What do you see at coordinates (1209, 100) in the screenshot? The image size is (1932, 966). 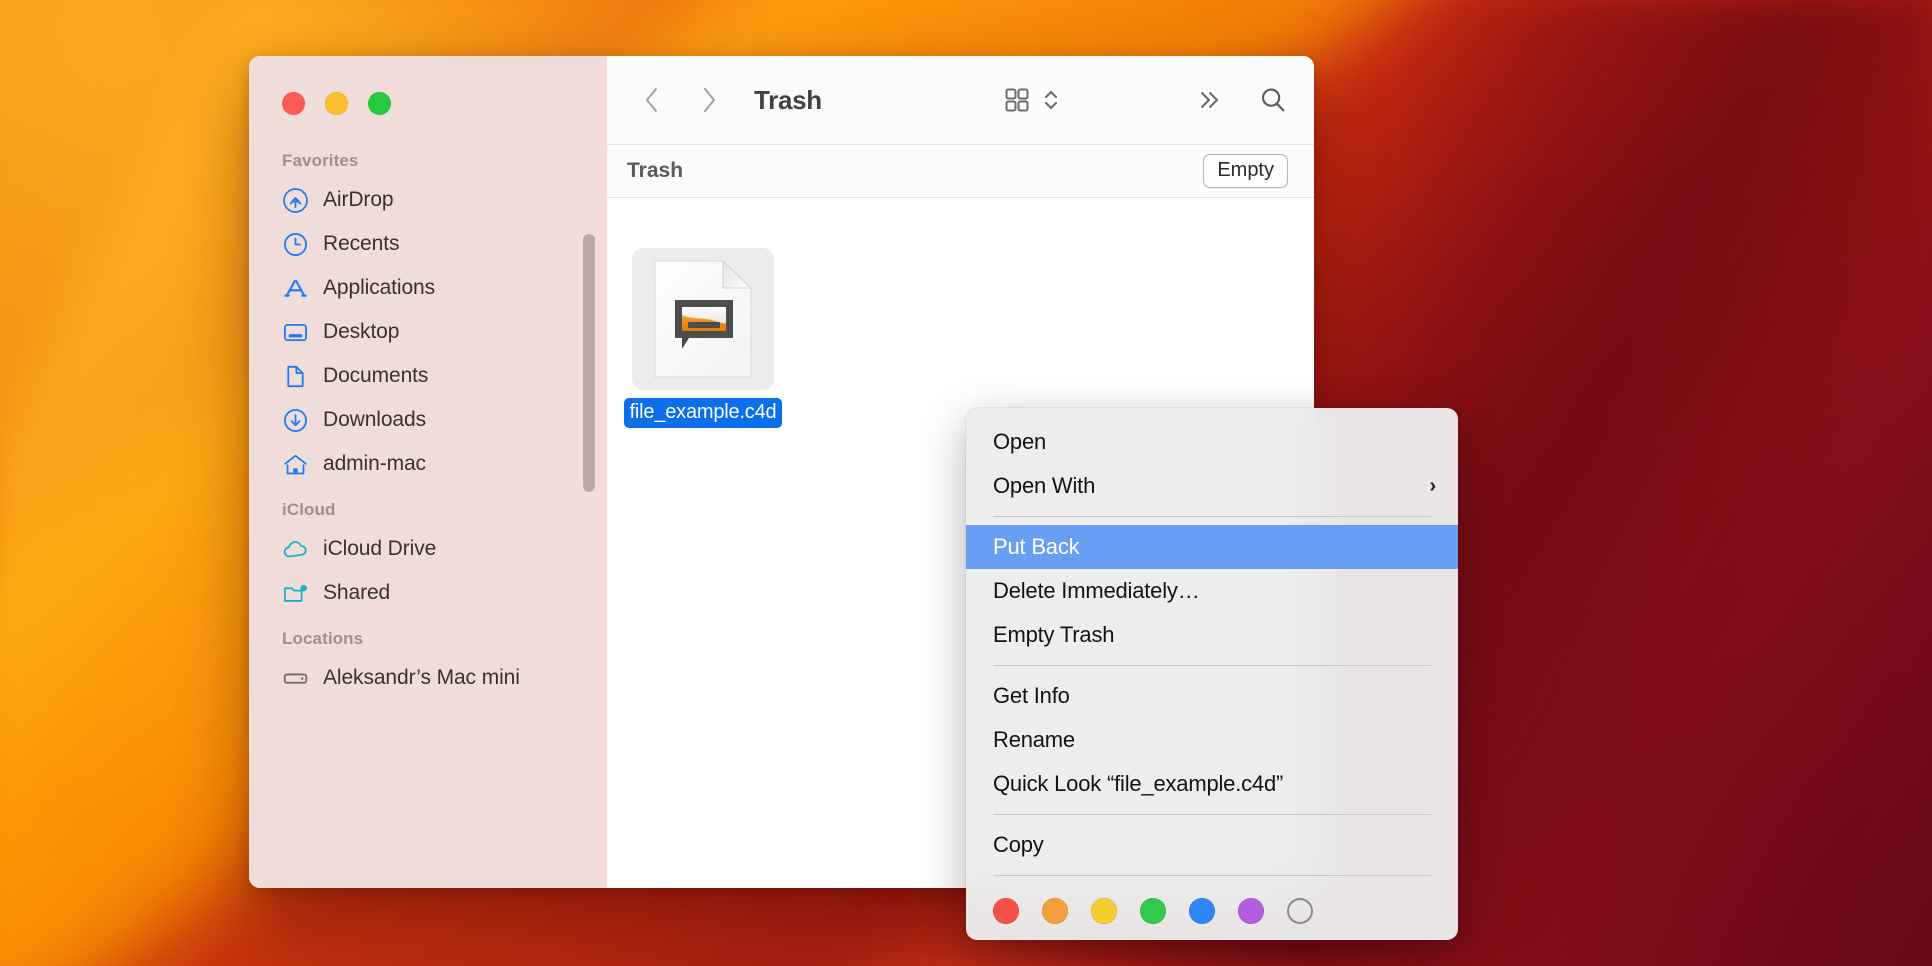 I see `double-chevron-right-icon` at bounding box center [1209, 100].